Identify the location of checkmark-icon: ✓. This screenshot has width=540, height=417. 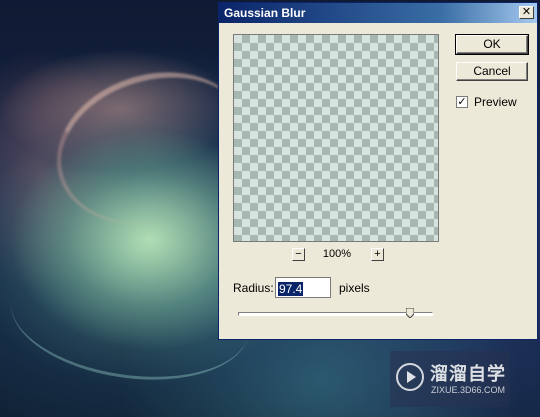
(462, 102).